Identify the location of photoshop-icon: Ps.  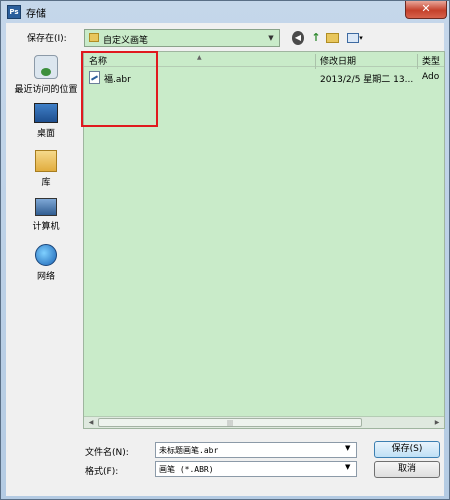
(14, 12).